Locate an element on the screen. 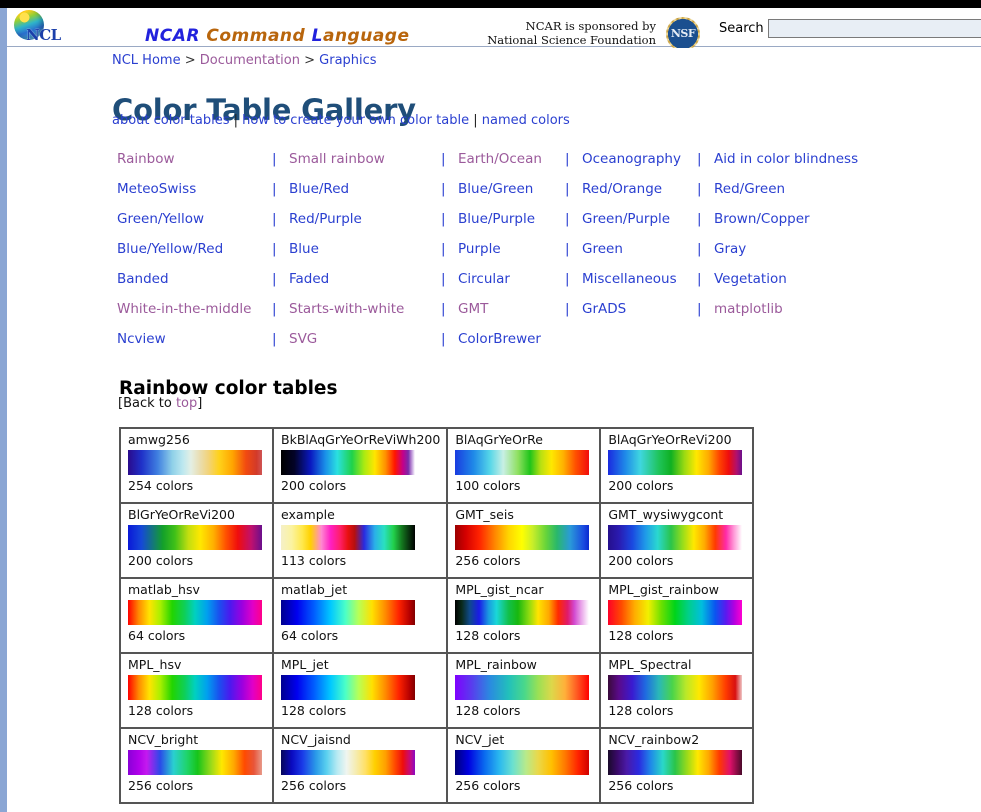 The width and height of the screenshot is (981, 812). category-link-blue-purple: Blue/Purple is located at coordinates (496, 219).